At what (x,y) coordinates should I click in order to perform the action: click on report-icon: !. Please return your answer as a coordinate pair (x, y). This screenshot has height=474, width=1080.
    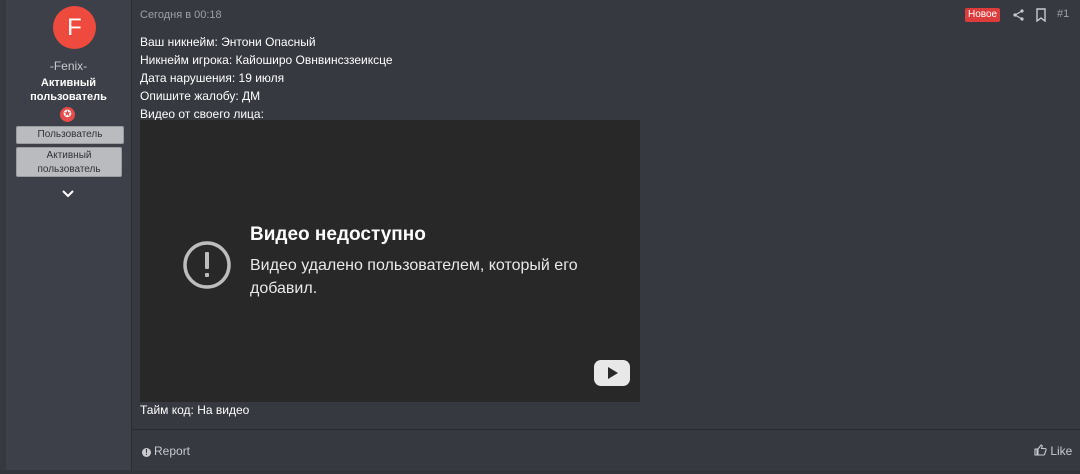
    Looking at the image, I should click on (146, 452).